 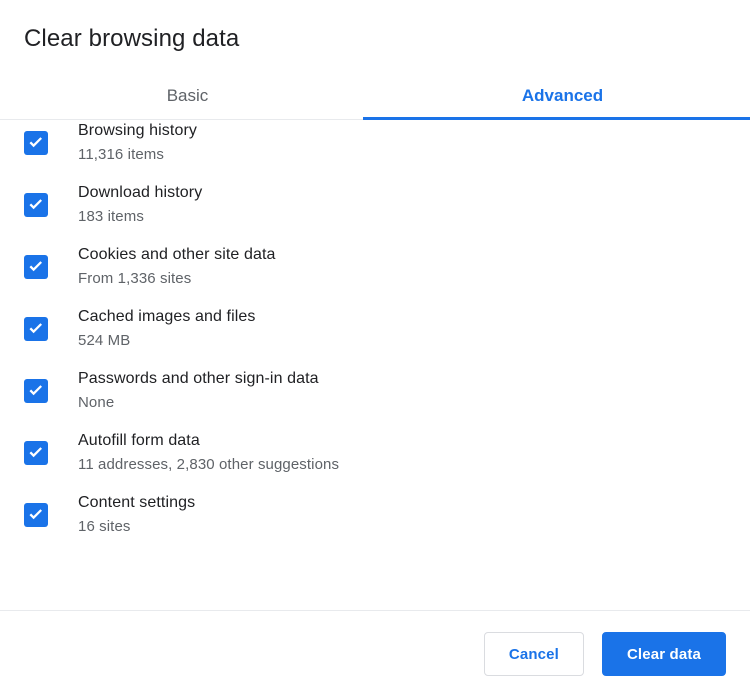 I want to click on option-label: Download history, so click(x=140, y=192).